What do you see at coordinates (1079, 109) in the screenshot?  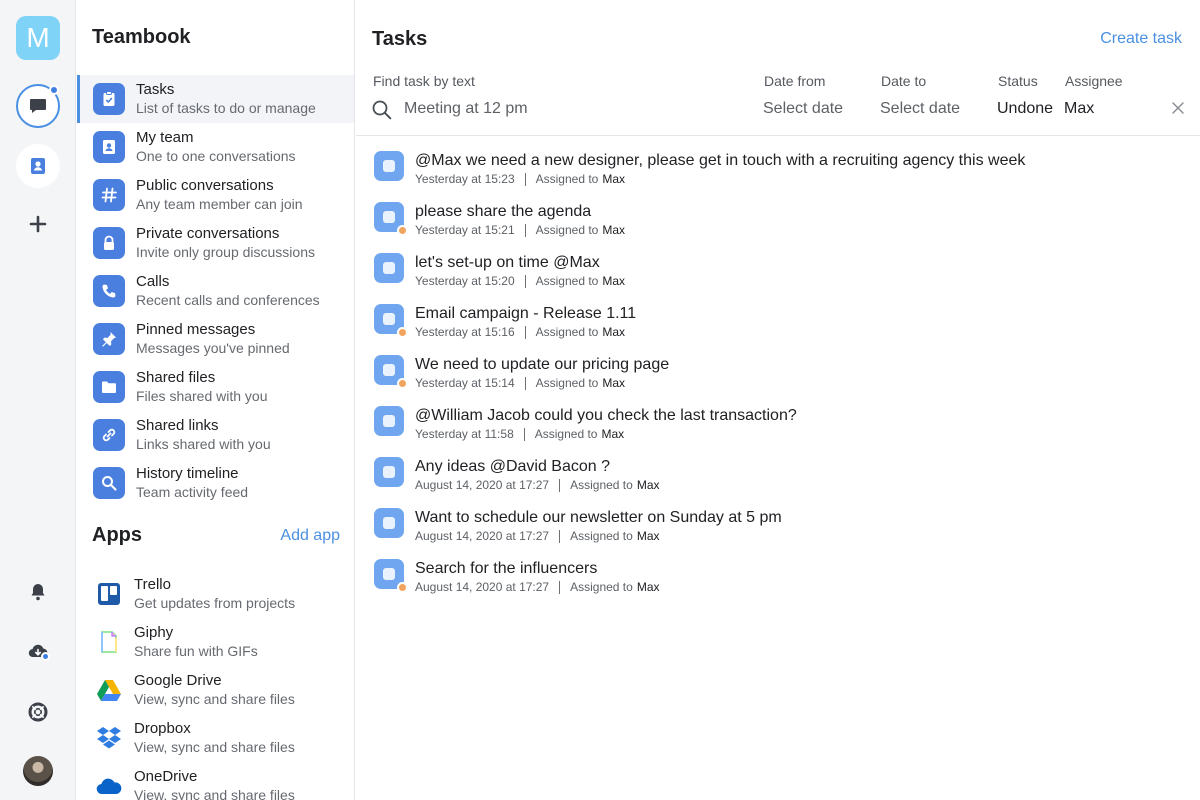 I see `assignee-select: Max` at bounding box center [1079, 109].